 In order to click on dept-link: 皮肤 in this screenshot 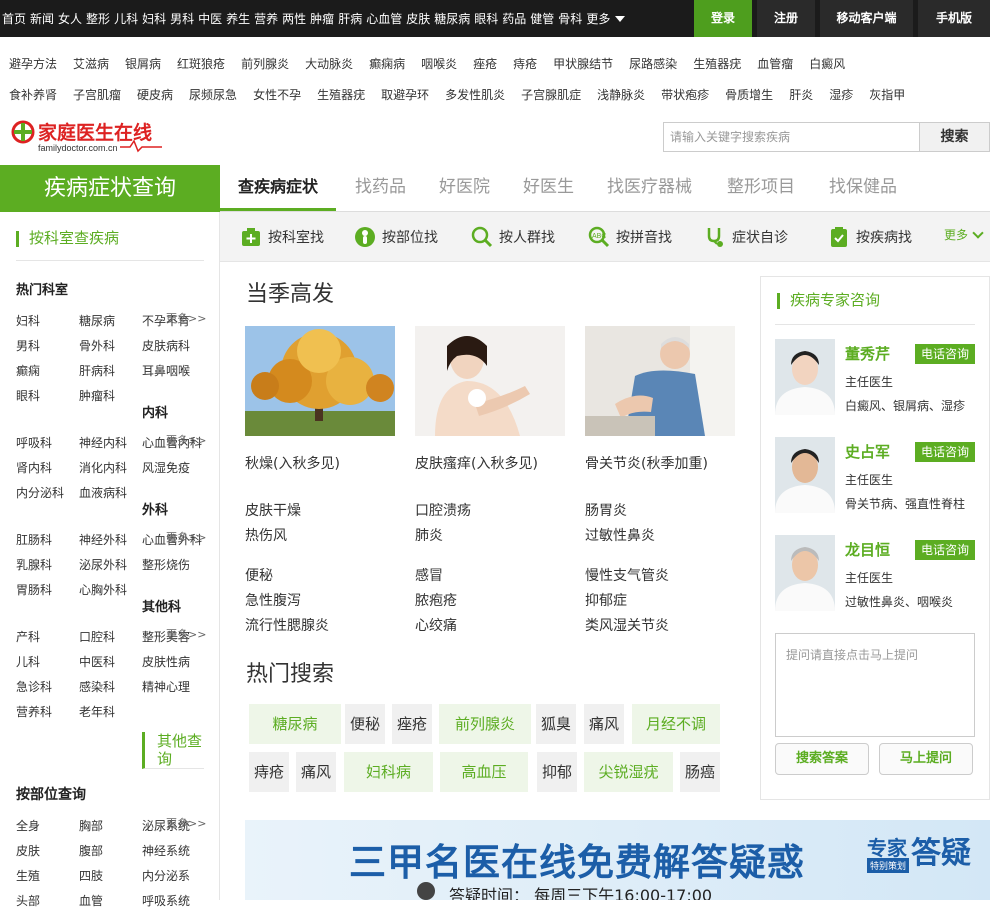, I will do `click(28, 850)`.